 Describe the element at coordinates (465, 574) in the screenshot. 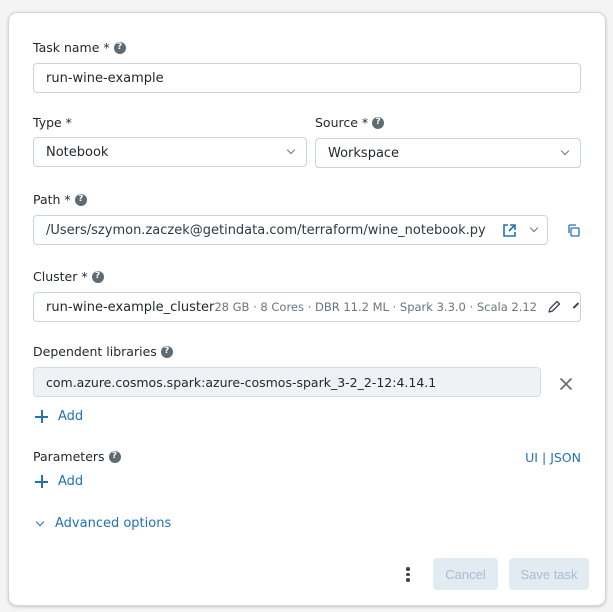

I see `cancel-button: Cancel` at that location.